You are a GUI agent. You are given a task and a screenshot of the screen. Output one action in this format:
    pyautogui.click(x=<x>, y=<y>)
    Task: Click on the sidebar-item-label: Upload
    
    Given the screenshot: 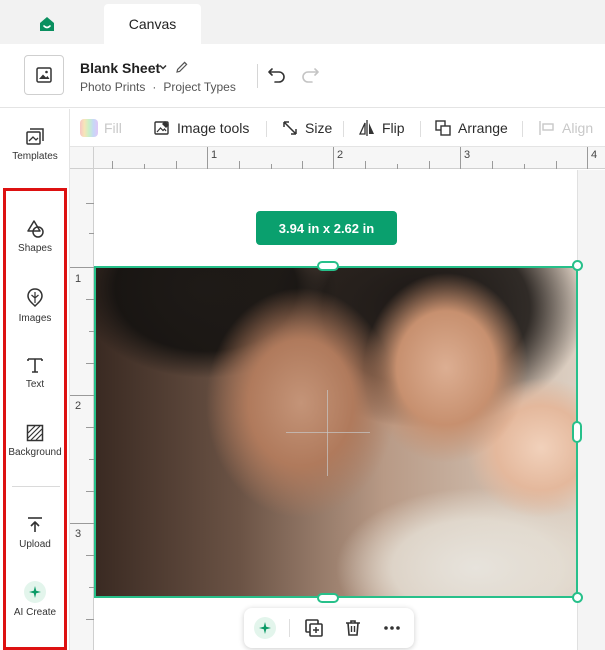 What is the action you would take?
    pyautogui.click(x=35, y=544)
    